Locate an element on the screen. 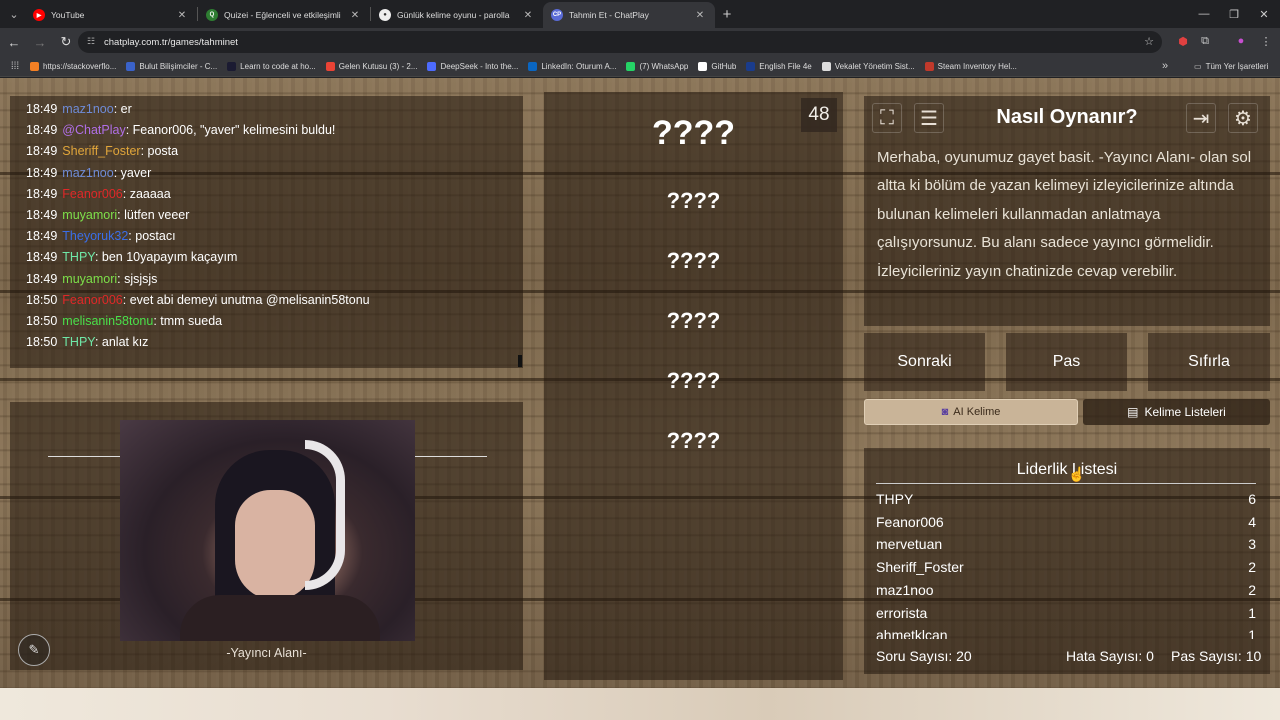  reset-button: Sıfırla is located at coordinates (1209, 362).